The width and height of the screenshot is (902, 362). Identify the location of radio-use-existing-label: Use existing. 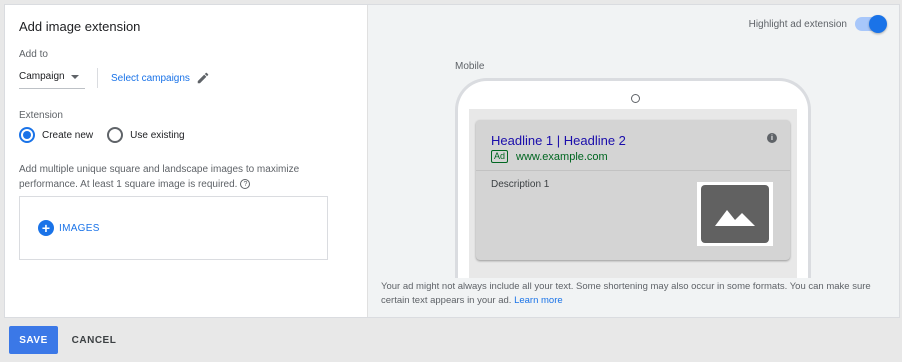
(157, 135).